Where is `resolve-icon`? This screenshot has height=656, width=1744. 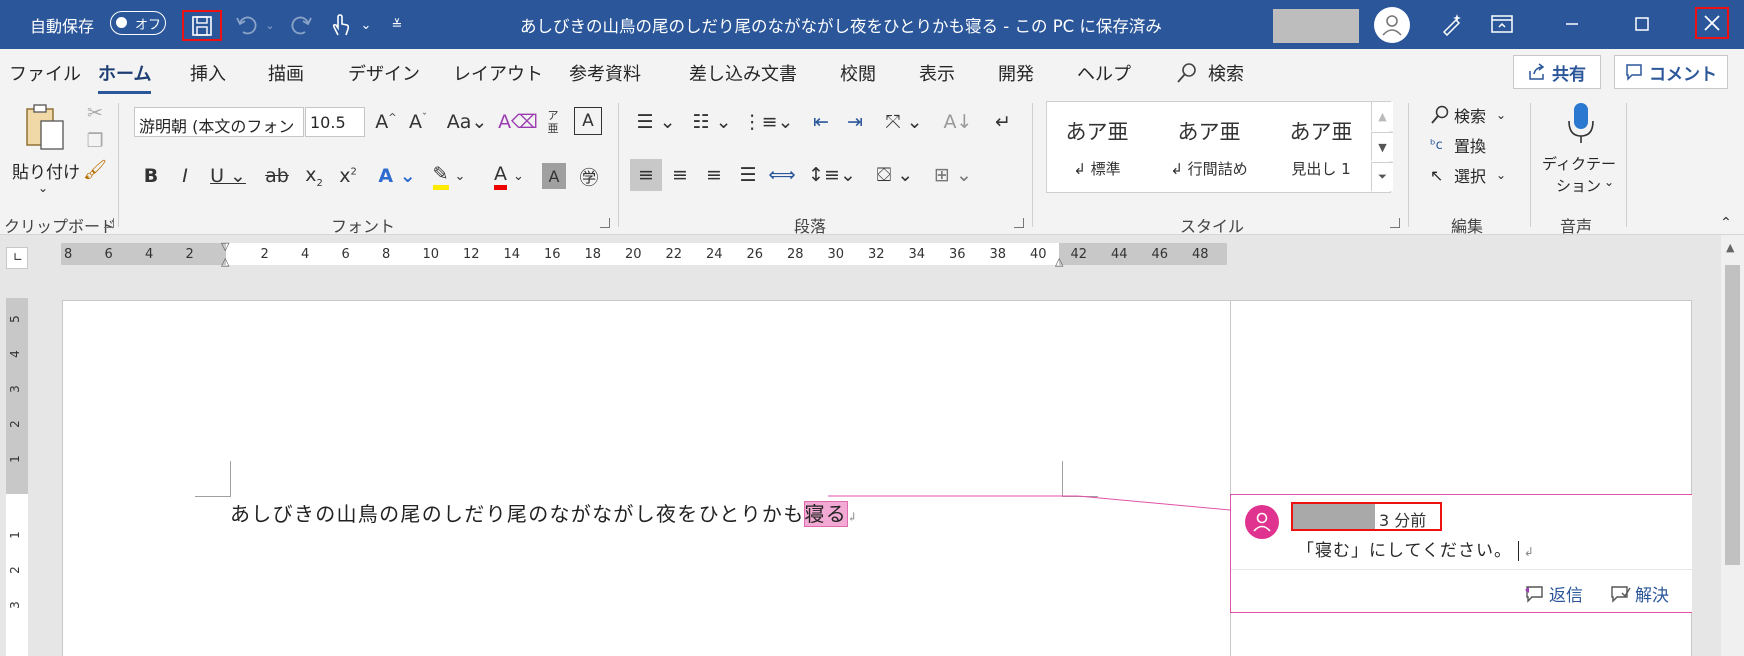
resolve-icon is located at coordinates (1621, 594).